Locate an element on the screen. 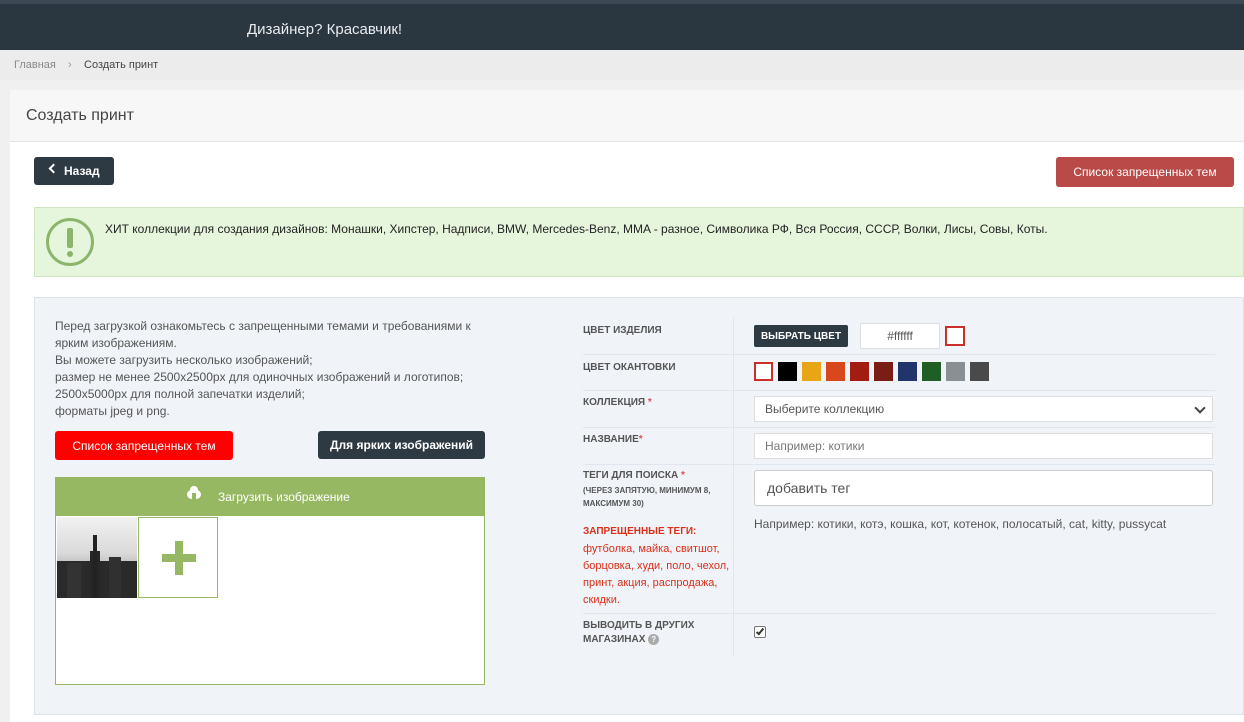  card-header: Создать принт is located at coordinates (627, 116).